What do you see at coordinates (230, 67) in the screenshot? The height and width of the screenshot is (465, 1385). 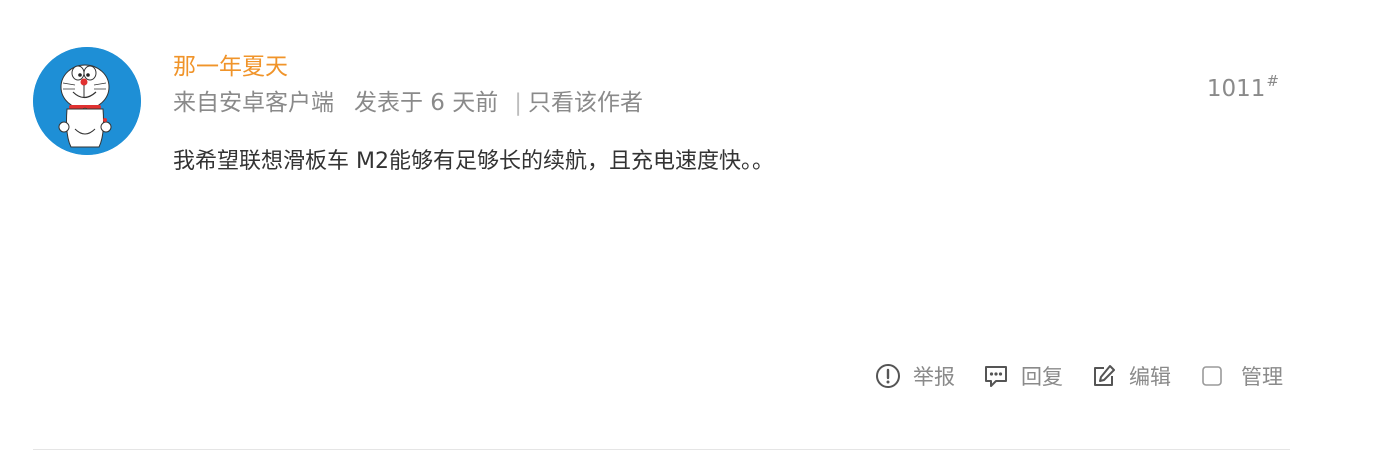 I see `author-name-link: 那一年夏天` at bounding box center [230, 67].